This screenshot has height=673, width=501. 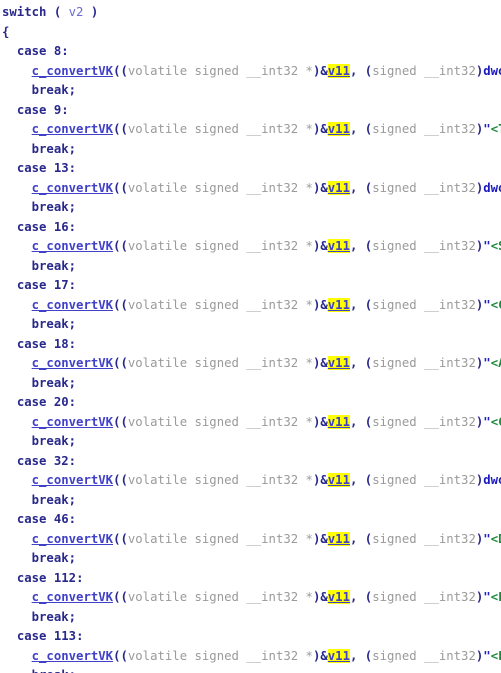 What do you see at coordinates (250, 13) in the screenshot?
I see `code-line-switch-header: switch ( v2 )` at bounding box center [250, 13].